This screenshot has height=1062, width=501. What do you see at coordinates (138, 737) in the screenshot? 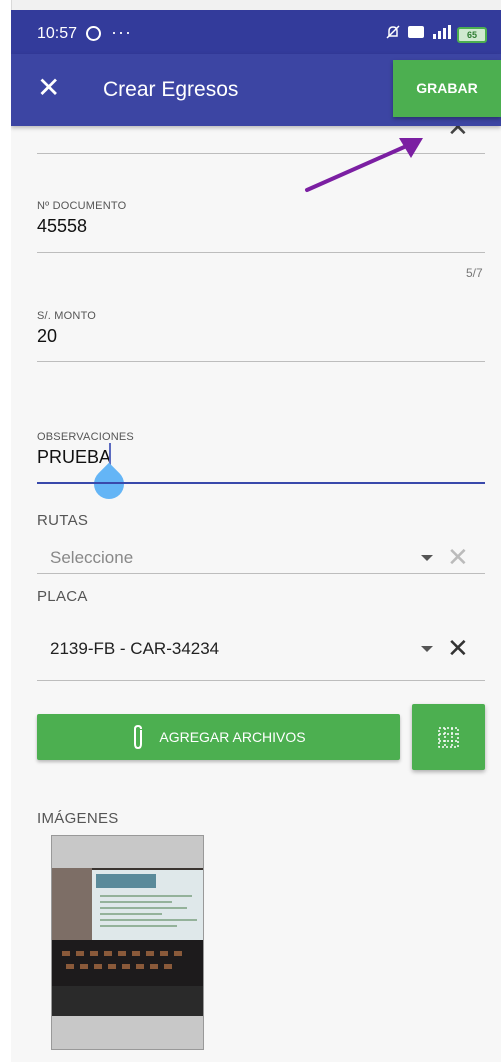
I see `attachment-icon` at bounding box center [138, 737].